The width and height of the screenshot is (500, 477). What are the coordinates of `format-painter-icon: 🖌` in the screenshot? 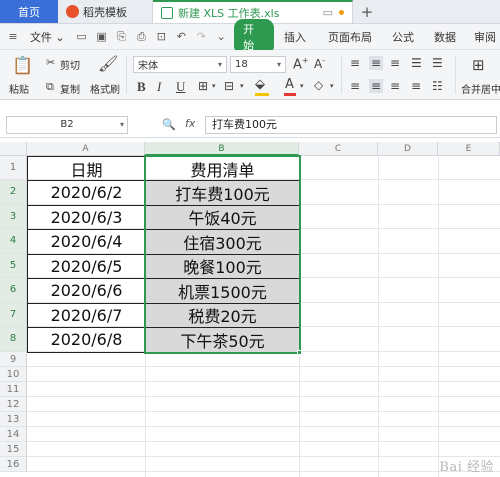 It's located at (108, 63).